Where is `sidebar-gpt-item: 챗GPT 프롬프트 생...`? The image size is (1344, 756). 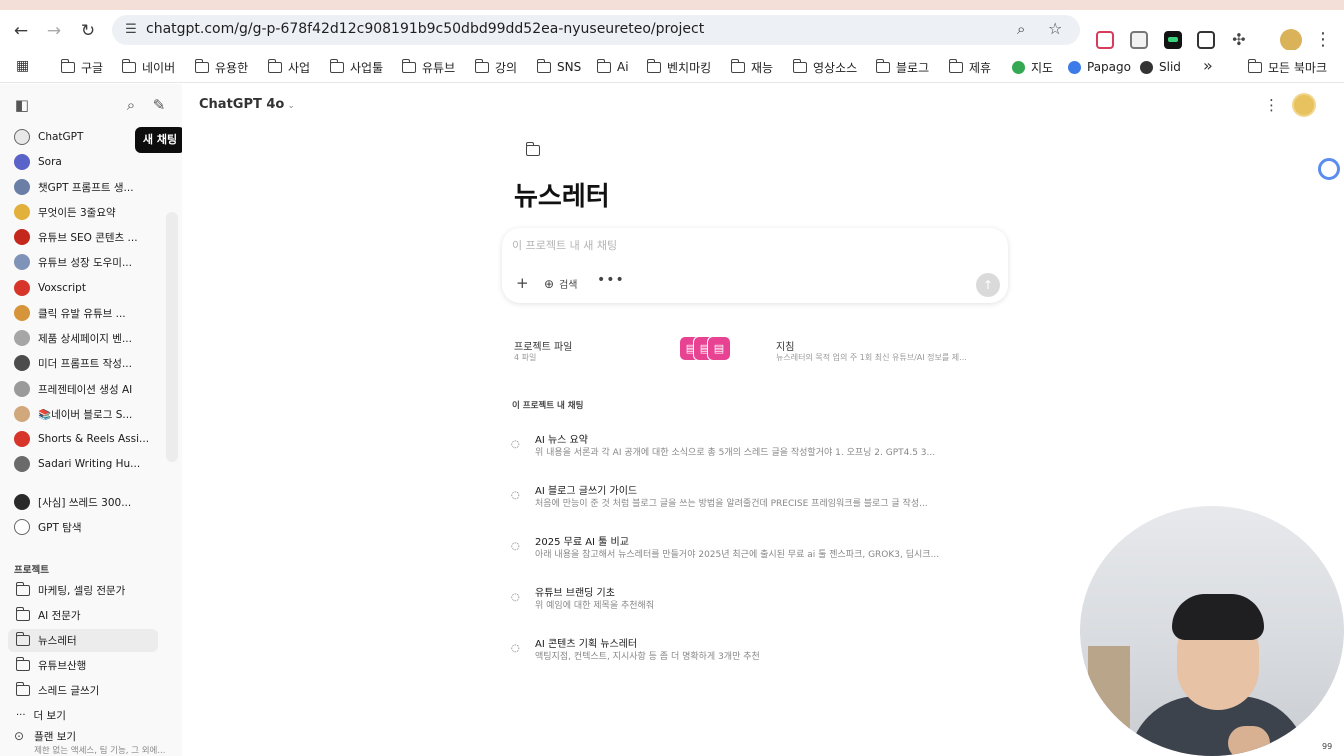 sidebar-gpt-item: 챗GPT 프롬프트 생... is located at coordinates (89, 187).